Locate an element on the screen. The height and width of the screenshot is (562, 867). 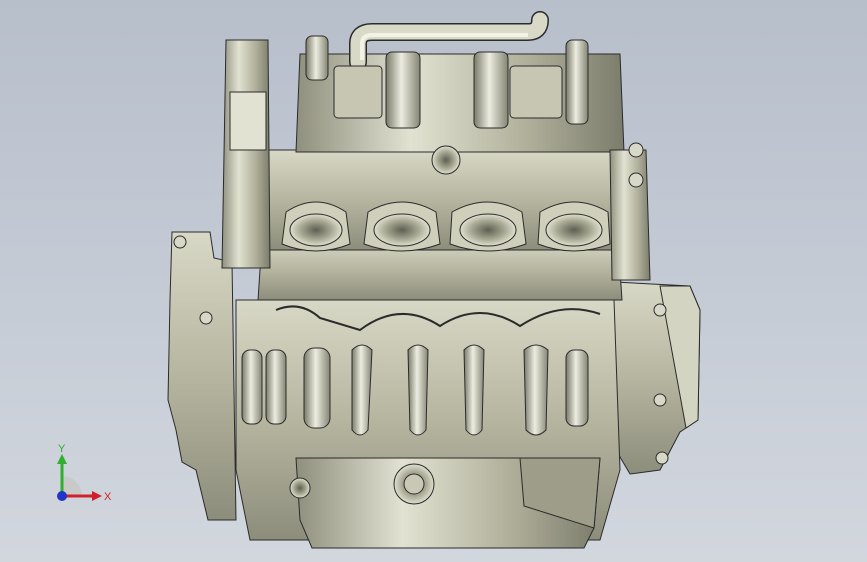
y-axis-label: Y is located at coordinates (62, 449).